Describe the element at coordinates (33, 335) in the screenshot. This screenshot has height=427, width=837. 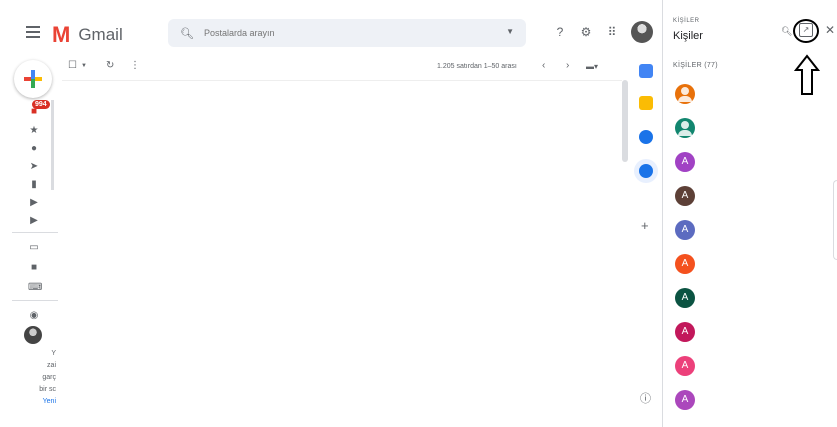
I see `hangouts-avatar` at that location.